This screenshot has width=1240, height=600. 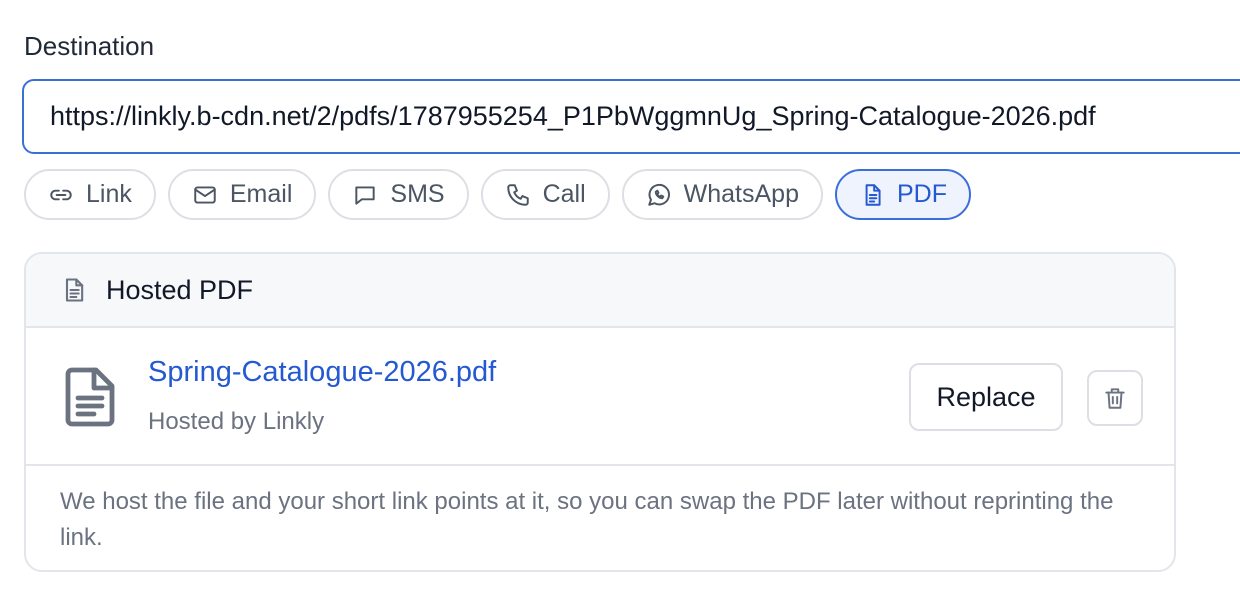 What do you see at coordinates (61, 194) in the screenshot?
I see `link-icon` at bounding box center [61, 194].